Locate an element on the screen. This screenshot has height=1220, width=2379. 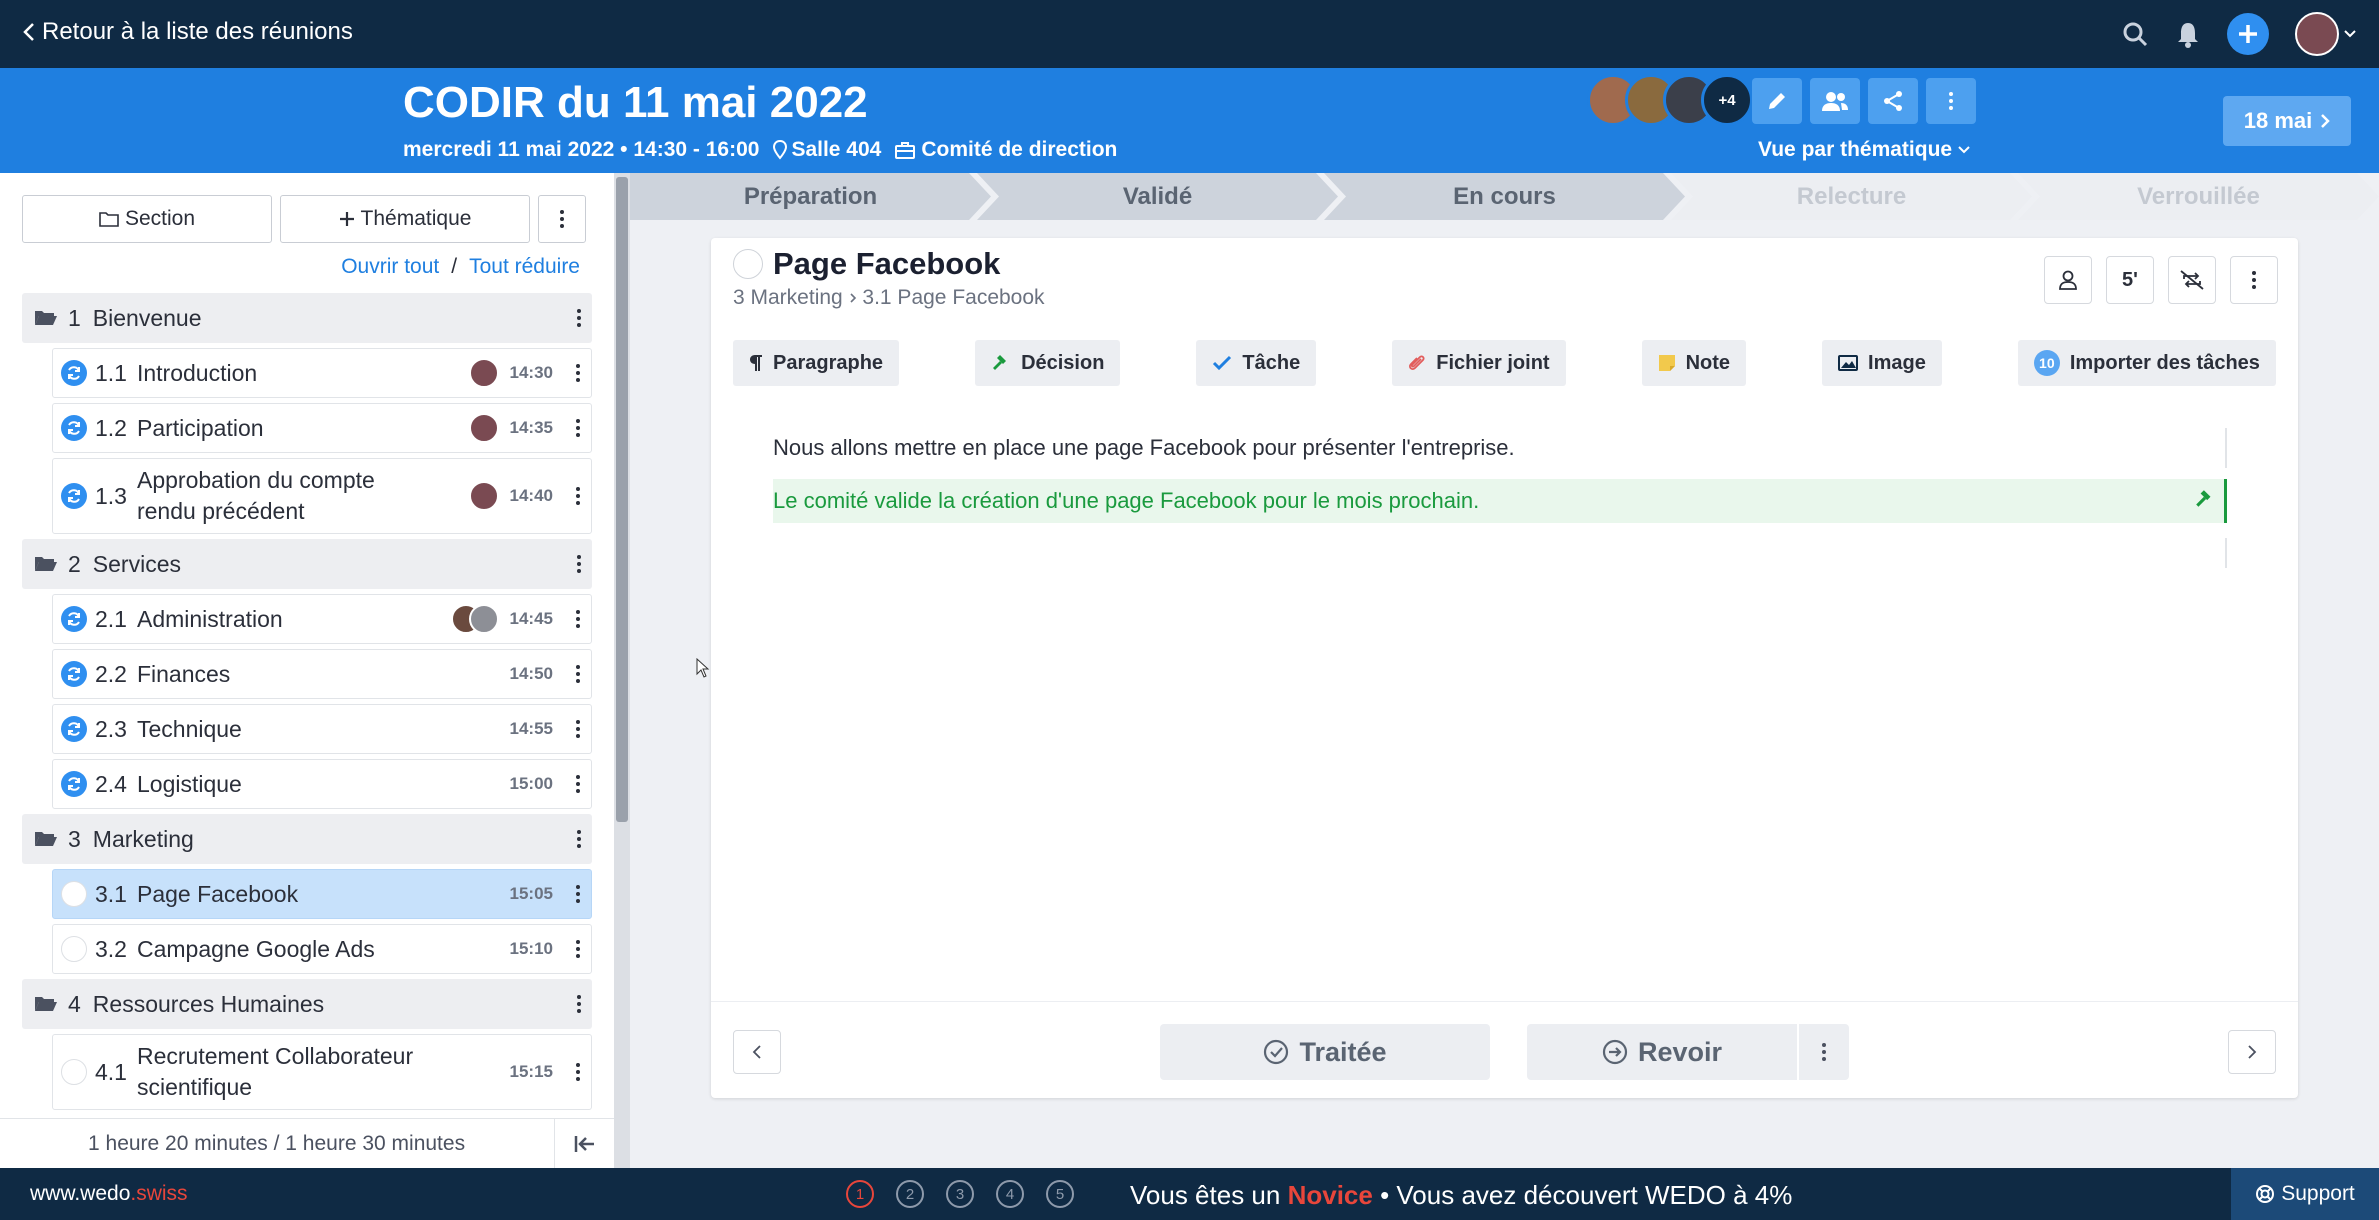
topic-more-button is located at coordinates (2254, 280).